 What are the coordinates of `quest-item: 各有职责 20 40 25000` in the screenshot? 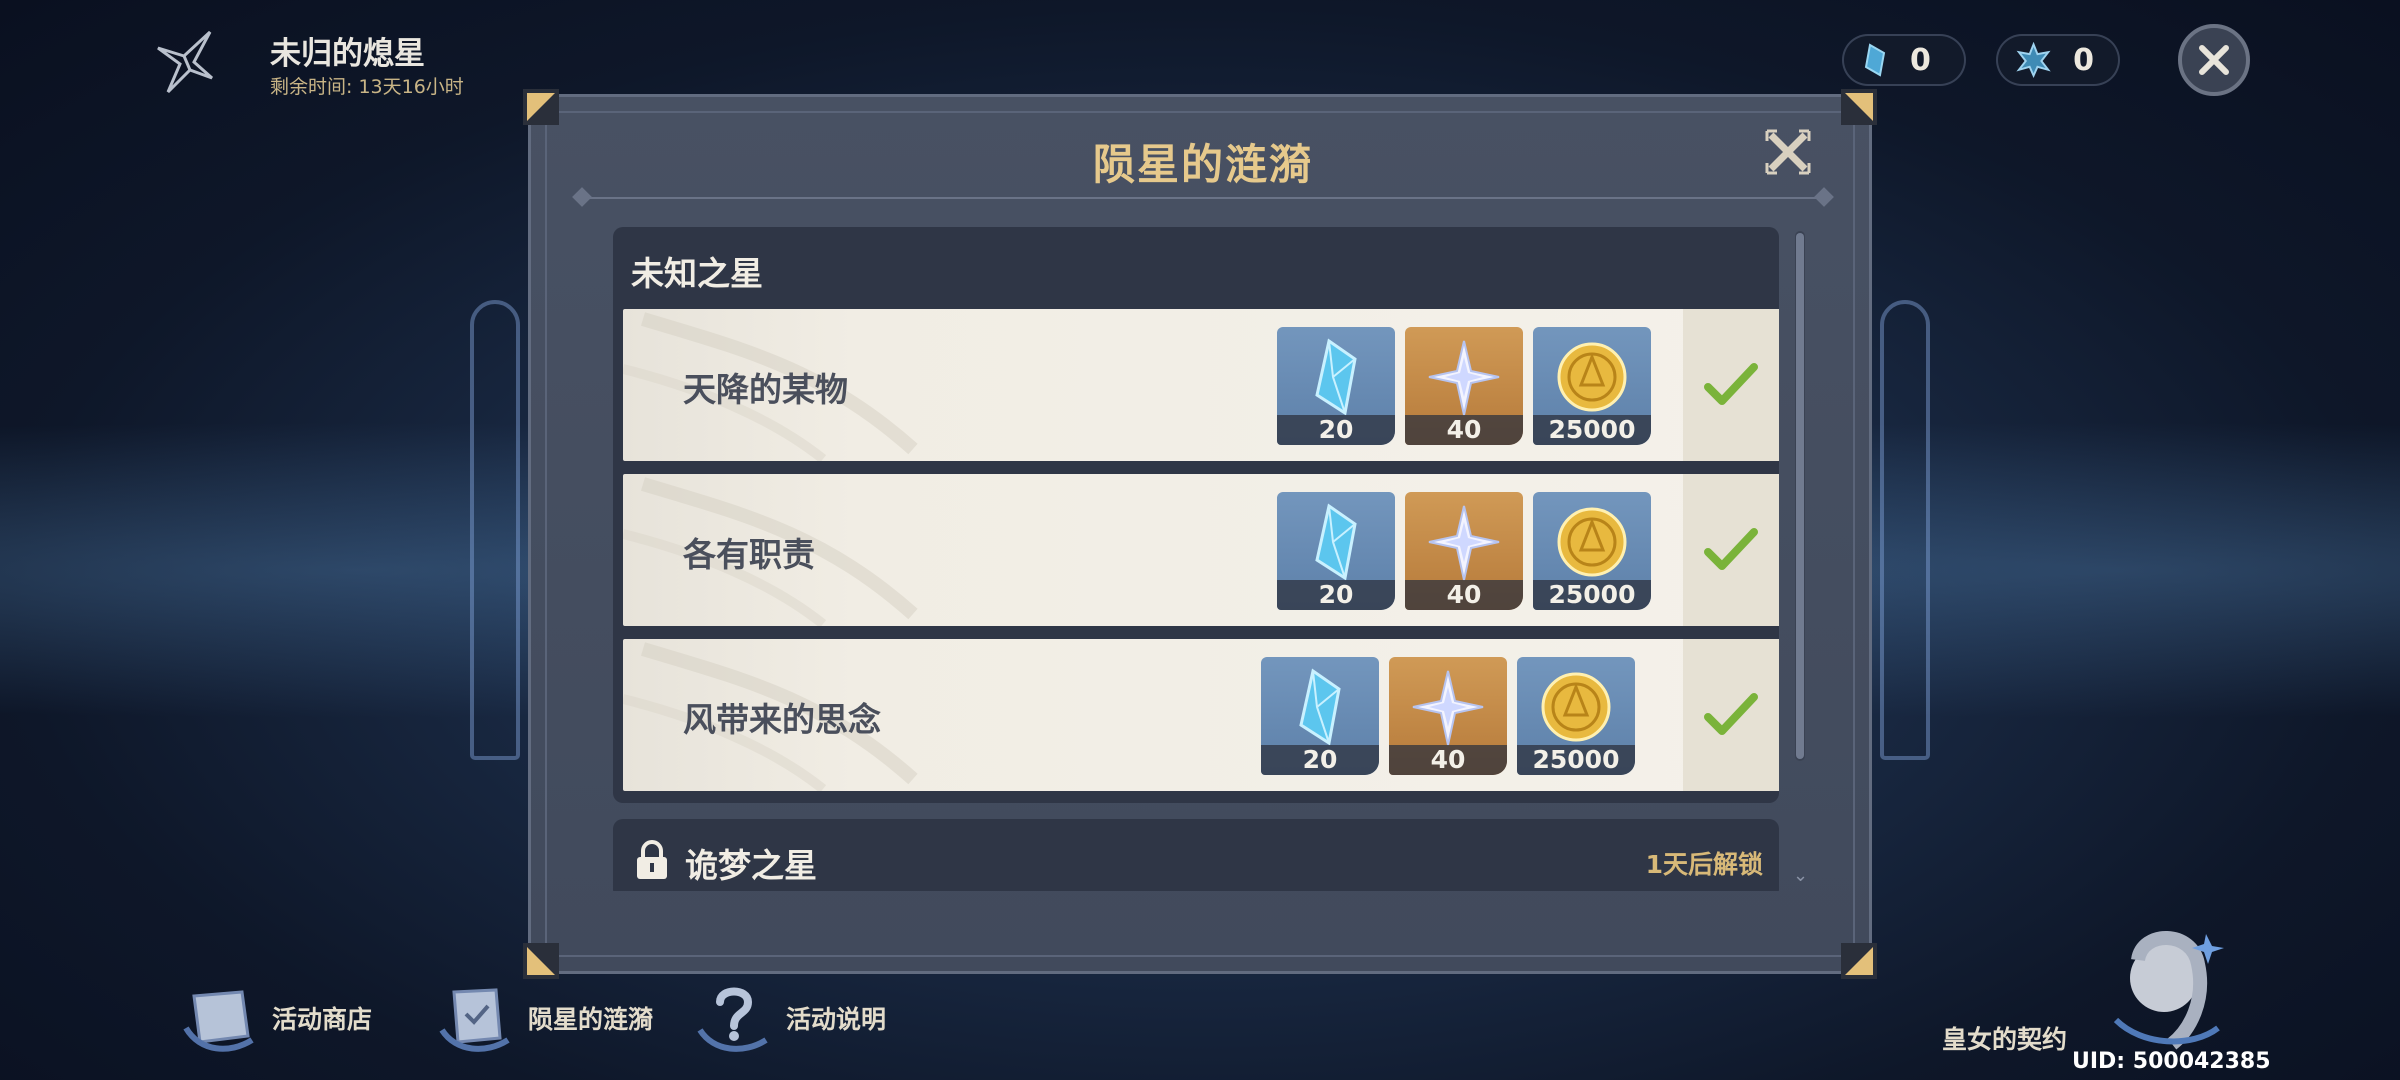 It's located at (1201, 550).